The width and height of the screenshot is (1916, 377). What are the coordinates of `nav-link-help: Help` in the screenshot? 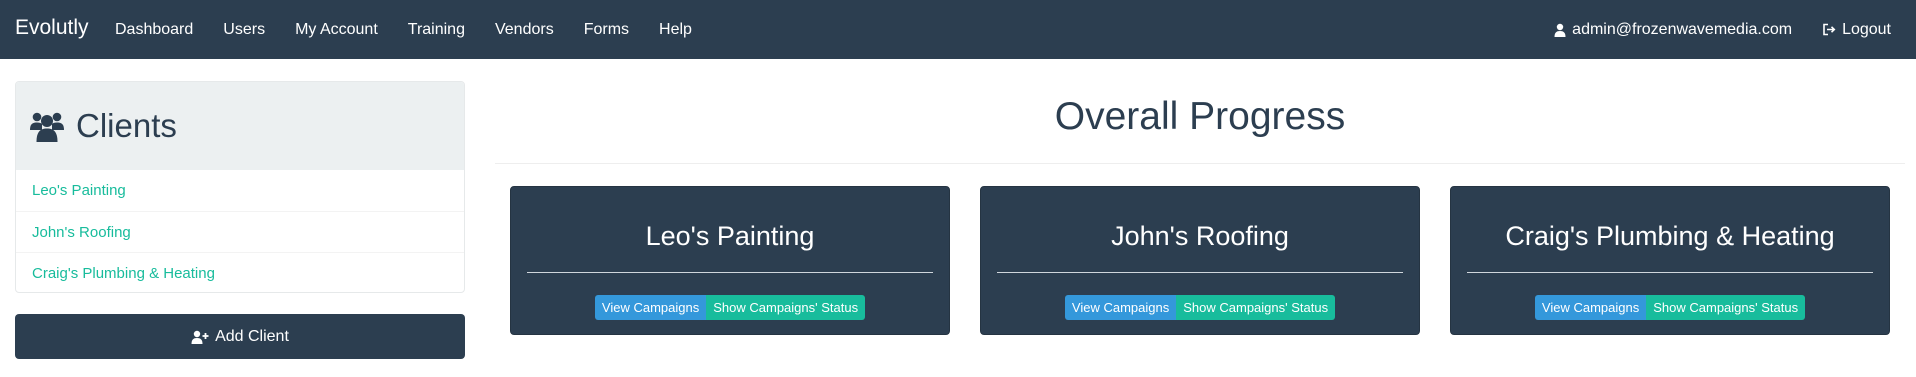 It's located at (675, 30).